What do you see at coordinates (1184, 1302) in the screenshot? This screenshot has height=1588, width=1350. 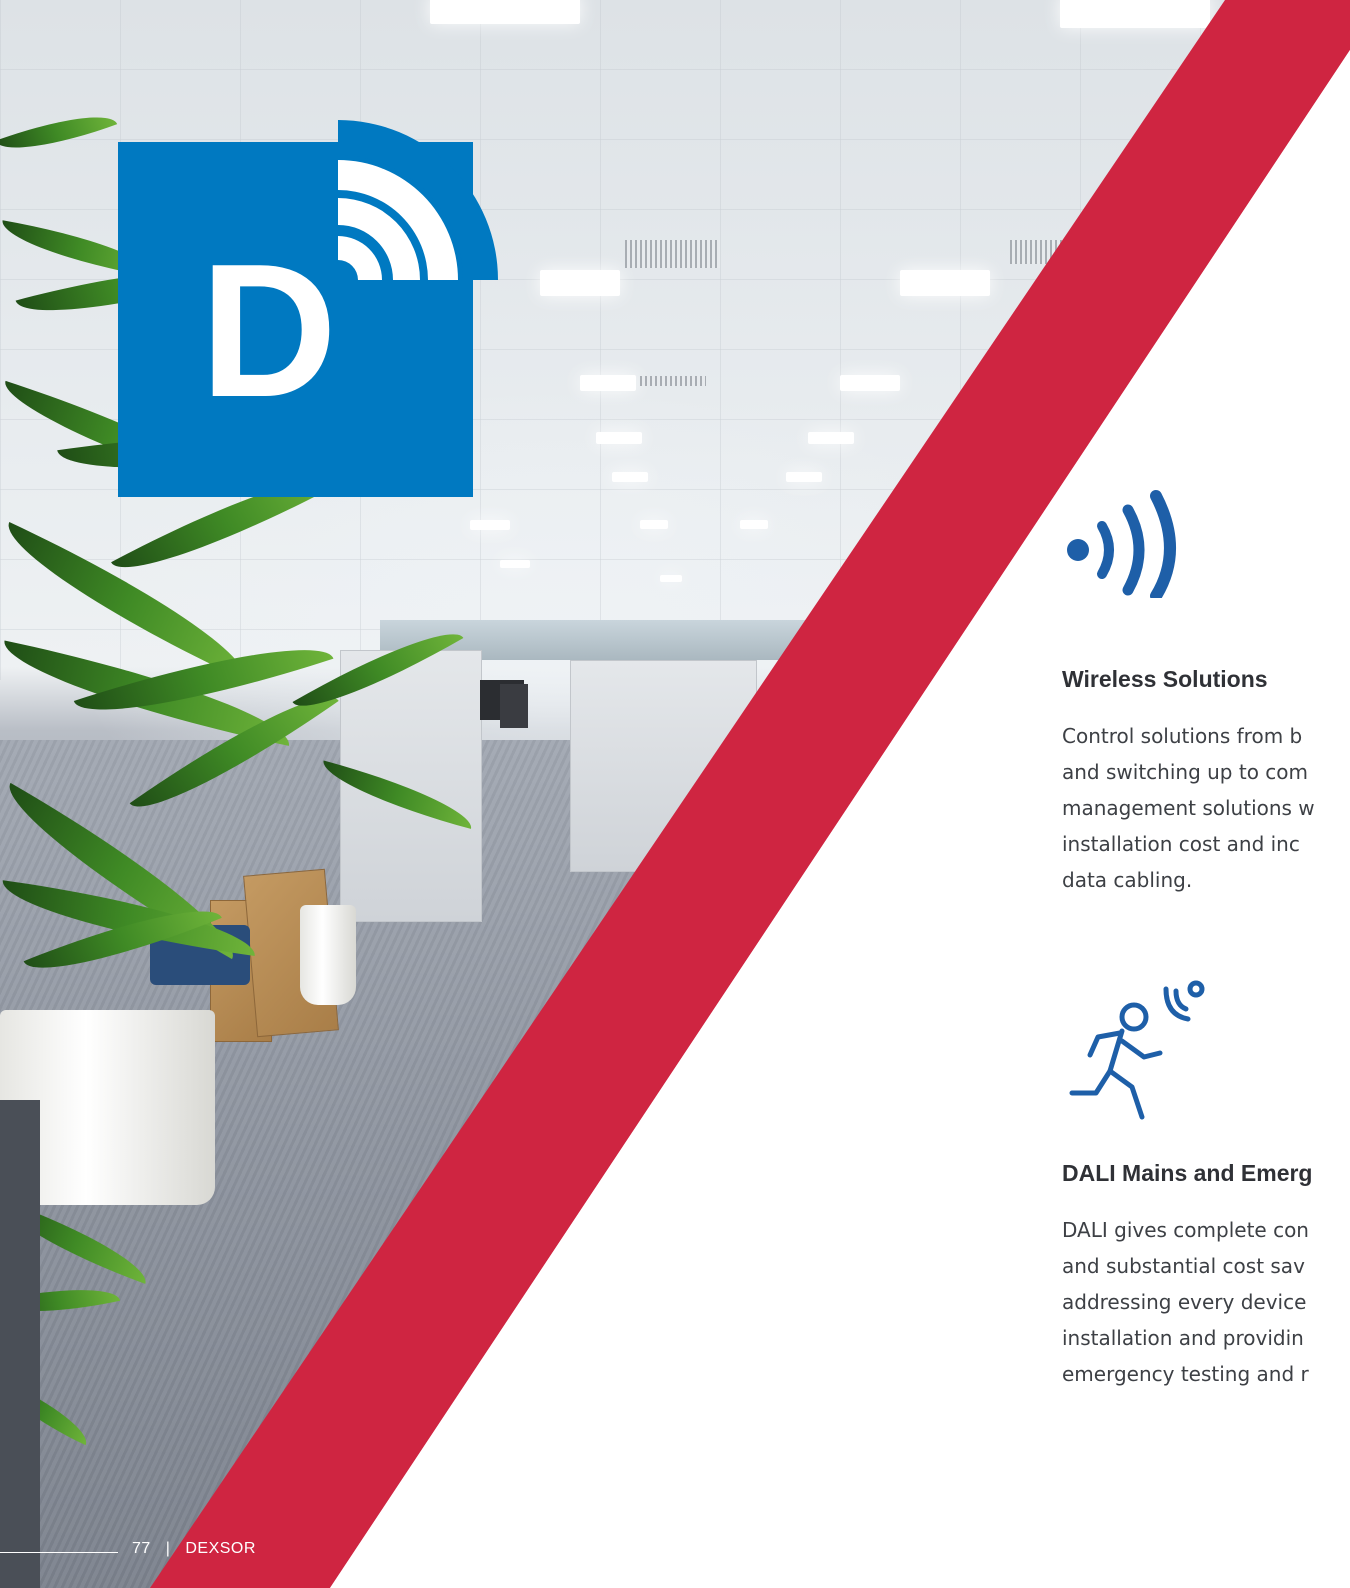 I see `text-line: addressing every device` at bounding box center [1184, 1302].